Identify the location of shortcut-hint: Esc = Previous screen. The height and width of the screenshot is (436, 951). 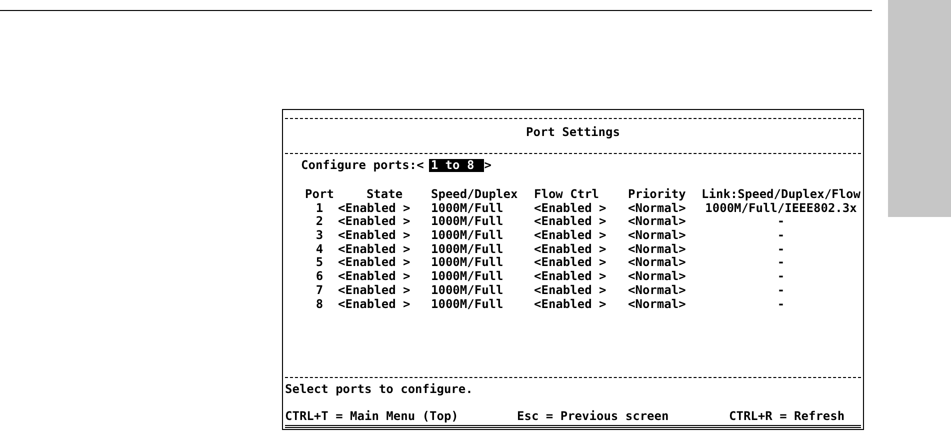
(593, 416).